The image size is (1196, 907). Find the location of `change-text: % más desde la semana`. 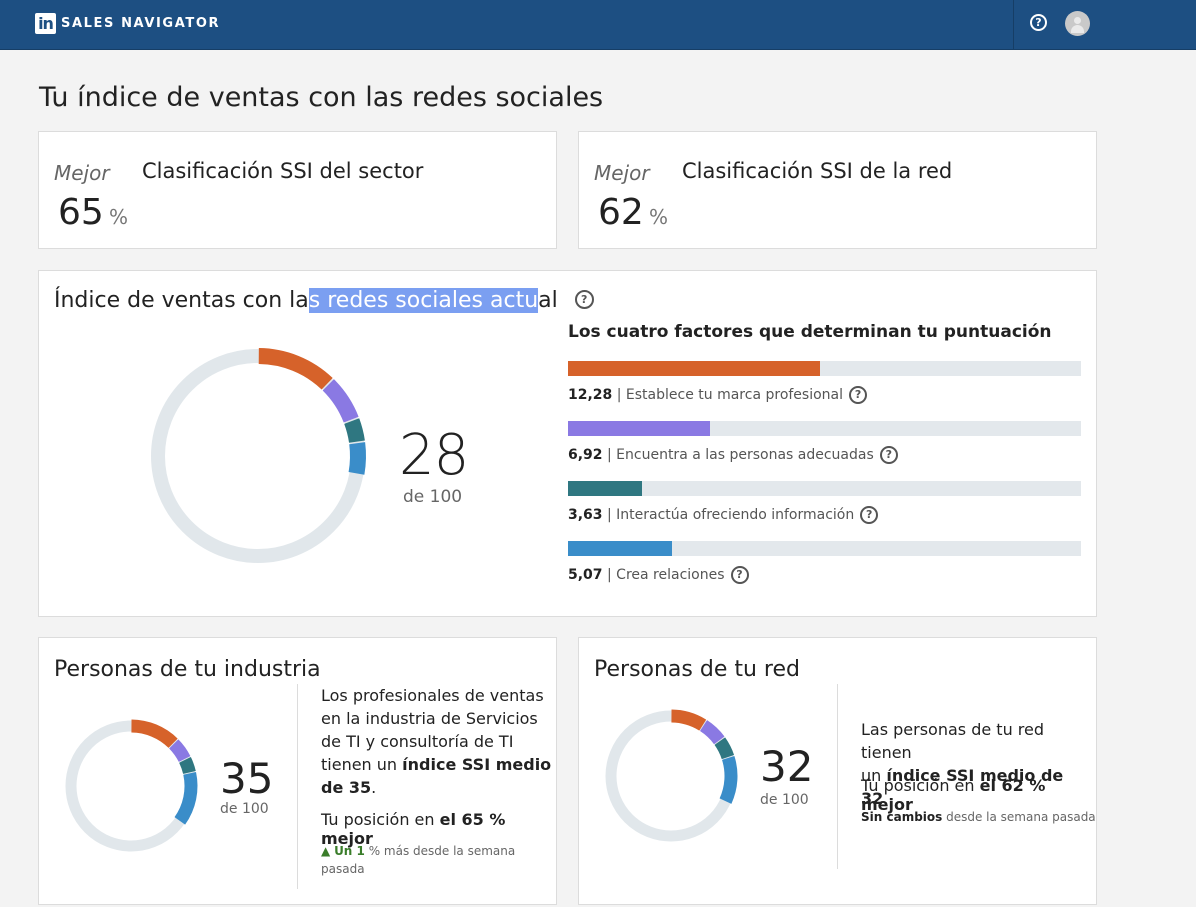

change-text: % más desde la semana is located at coordinates (440, 851).